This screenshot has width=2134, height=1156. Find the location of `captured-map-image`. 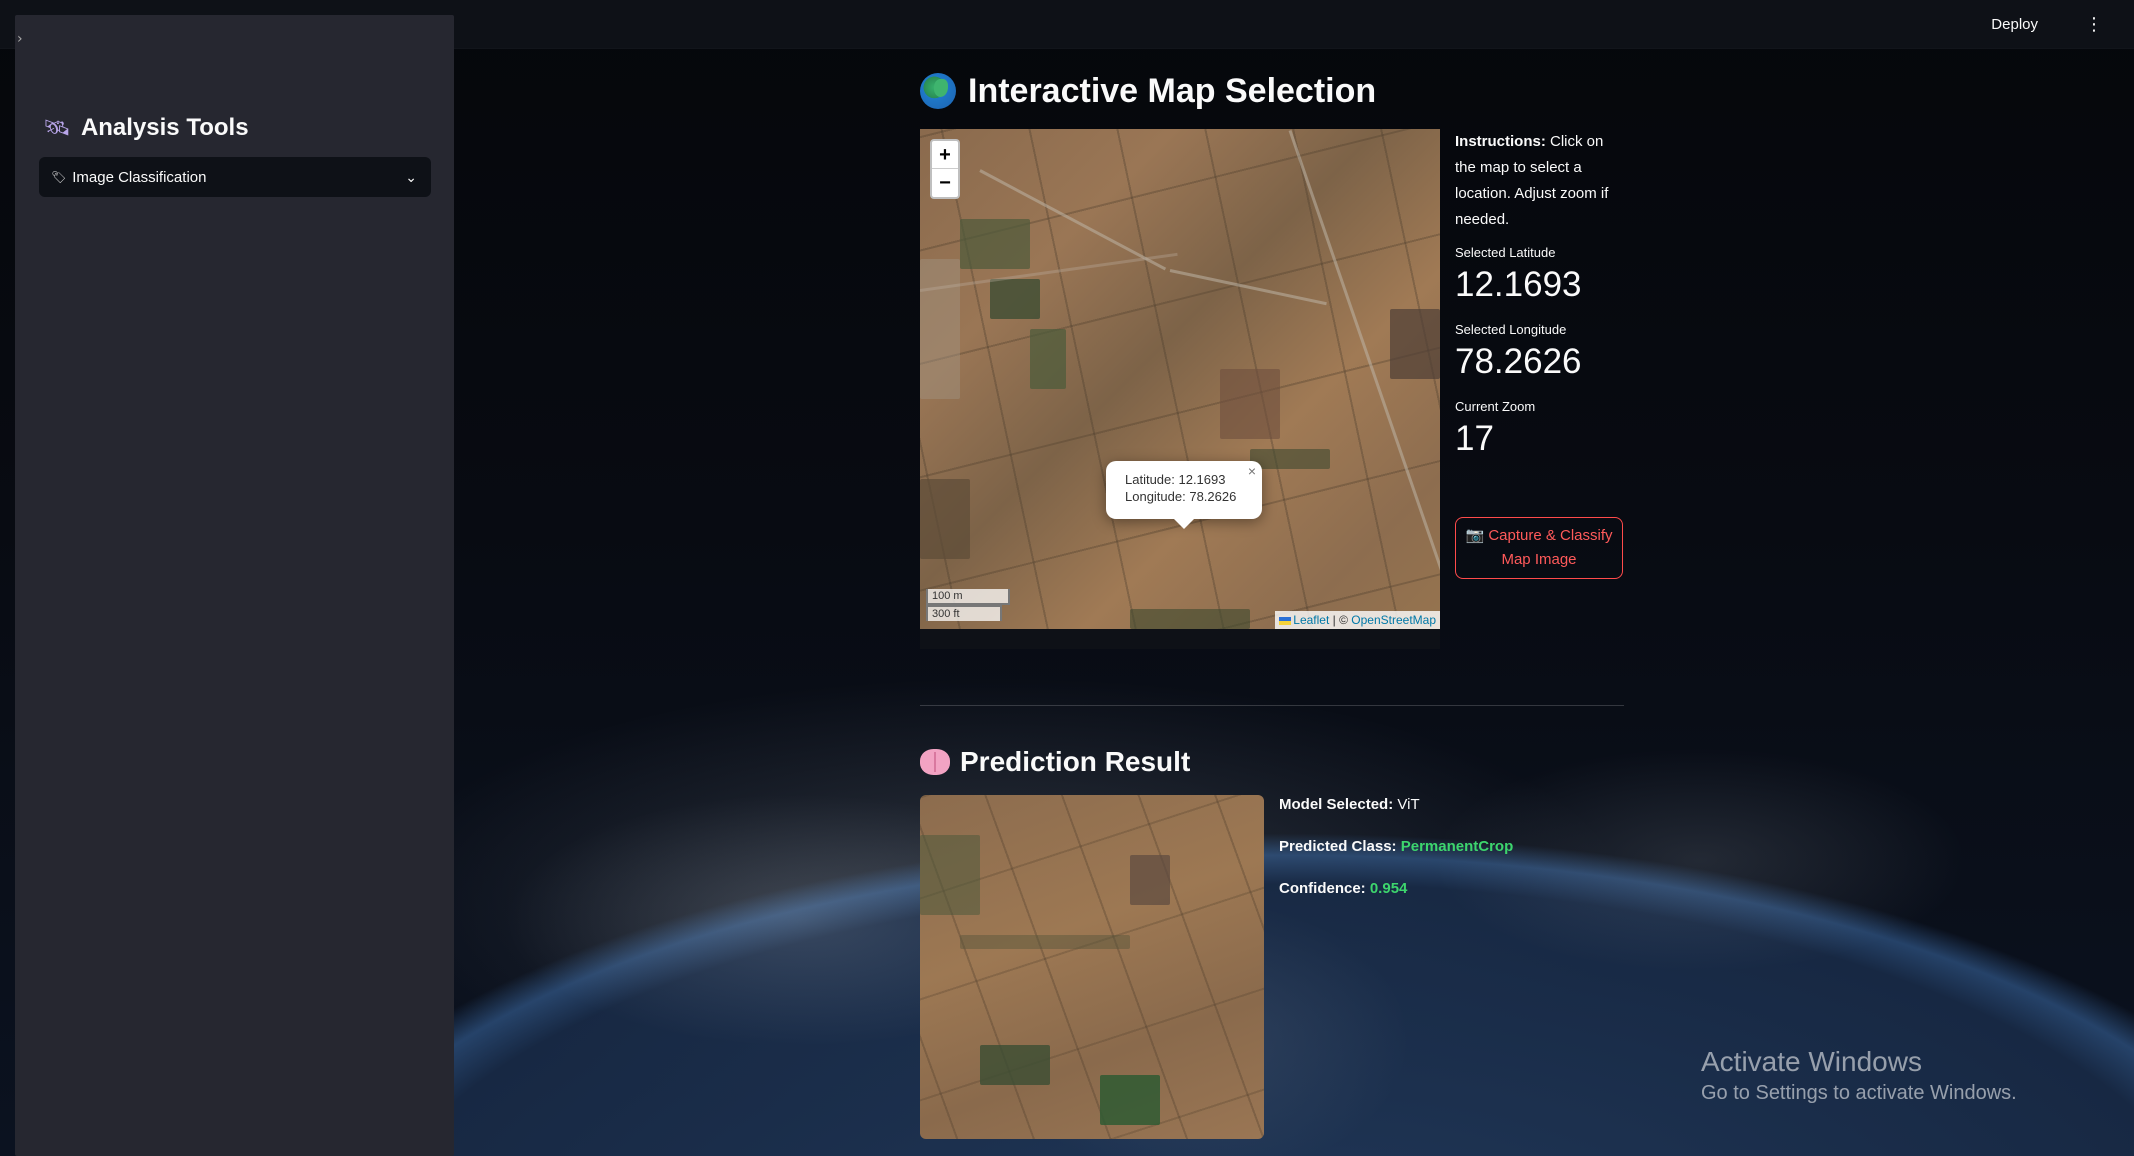

captured-map-image is located at coordinates (1092, 967).